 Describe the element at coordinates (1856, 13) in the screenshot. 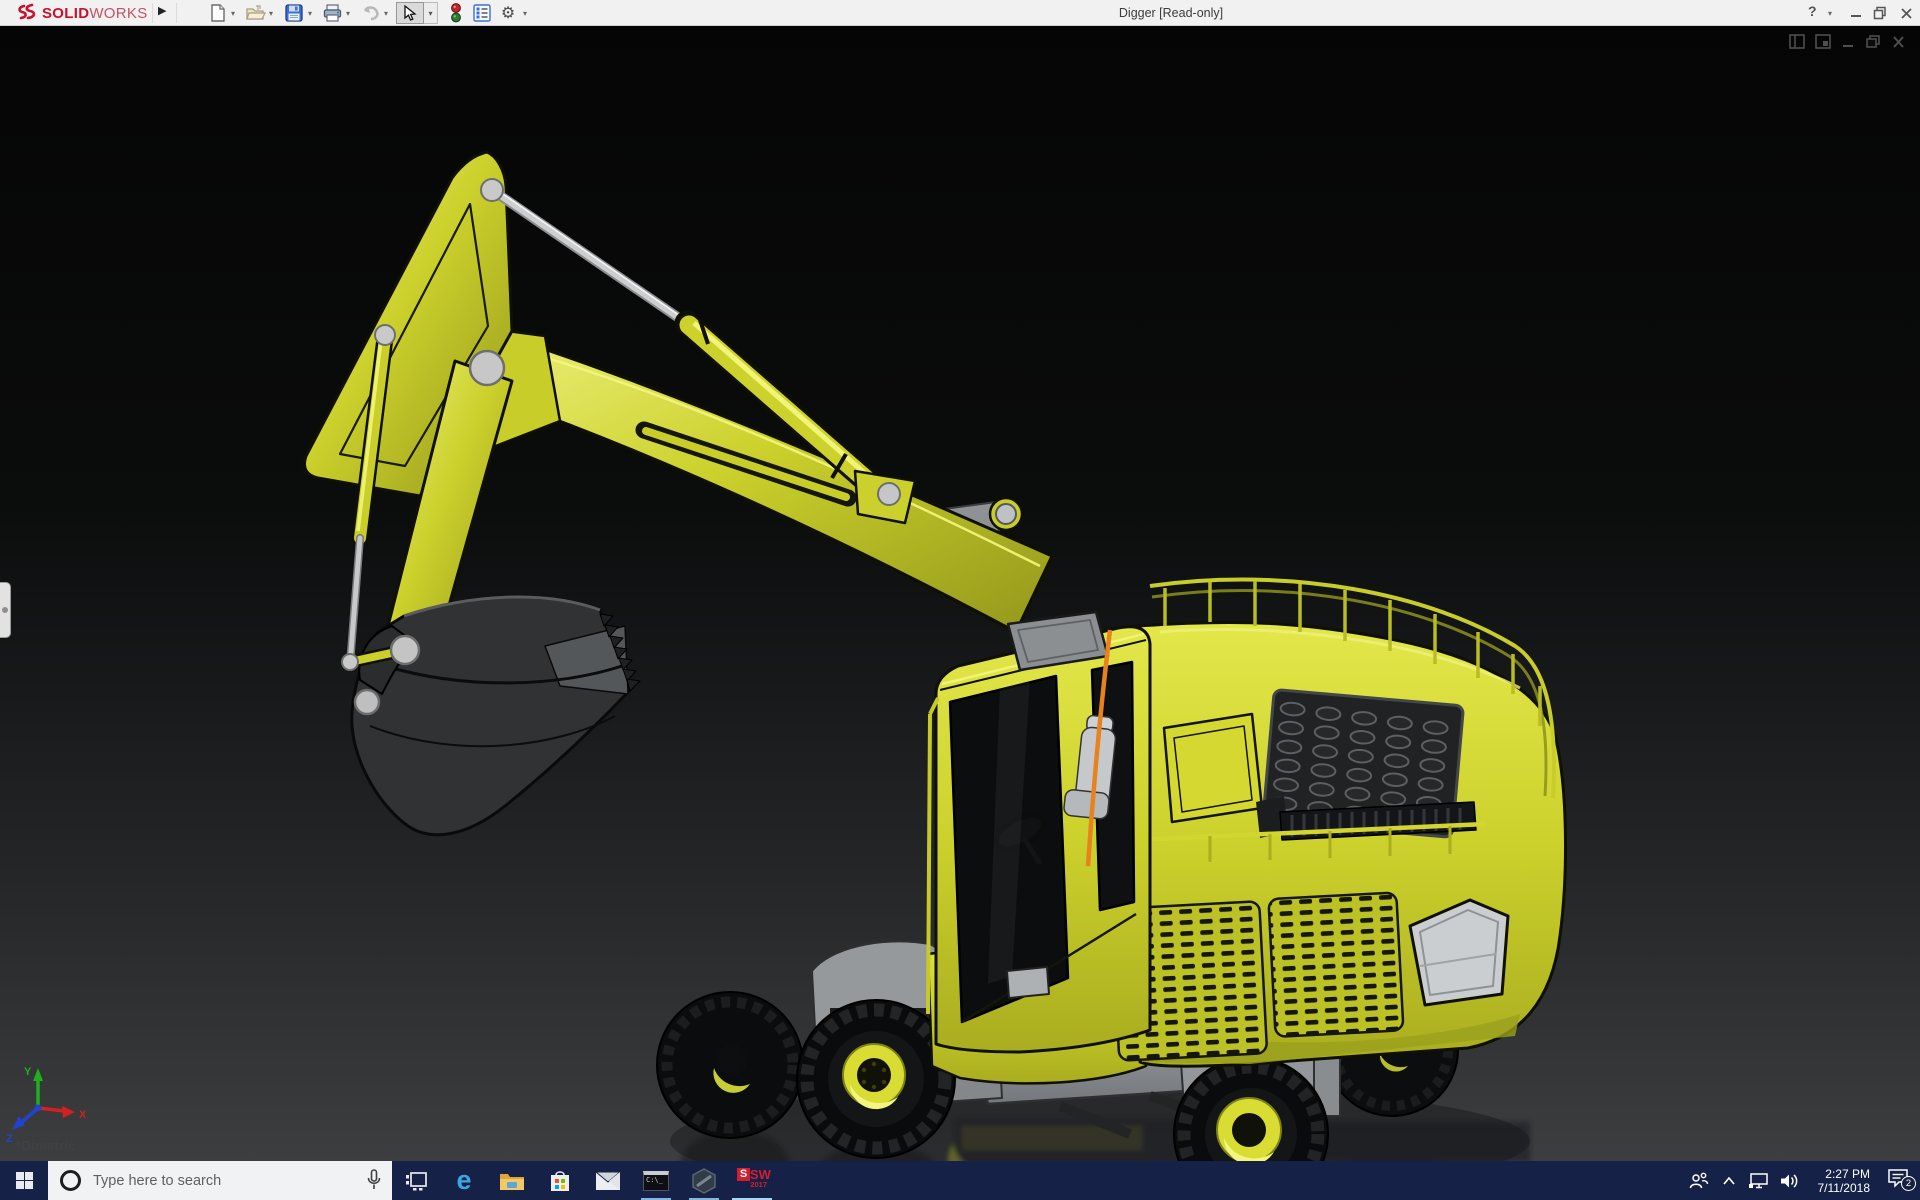

I see `app-minimize-button` at that location.